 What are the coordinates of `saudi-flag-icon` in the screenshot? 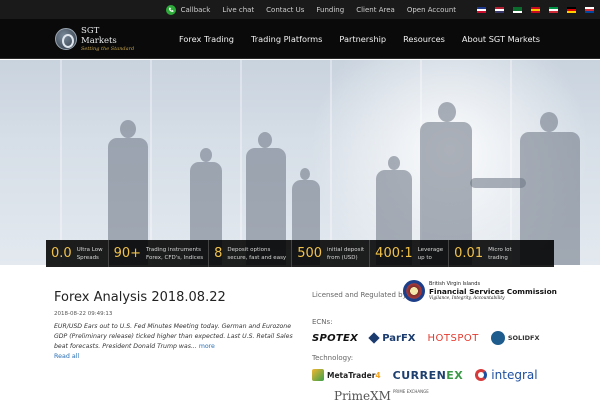 It's located at (517, 9).